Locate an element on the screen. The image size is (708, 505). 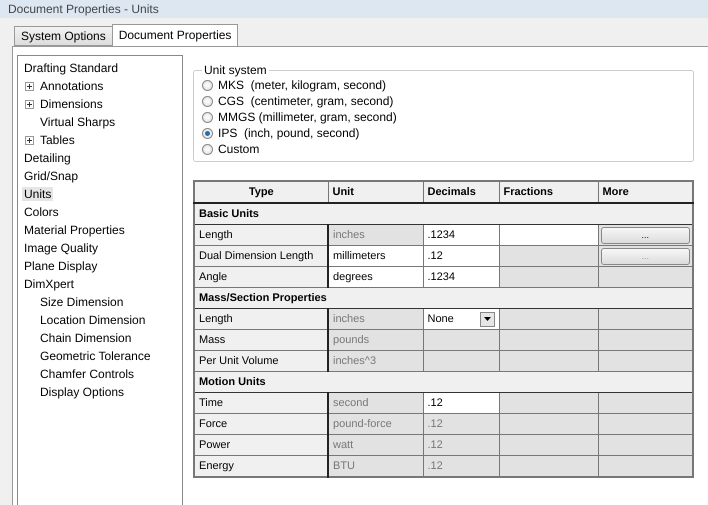
table-cell: BTU is located at coordinates (375, 466).